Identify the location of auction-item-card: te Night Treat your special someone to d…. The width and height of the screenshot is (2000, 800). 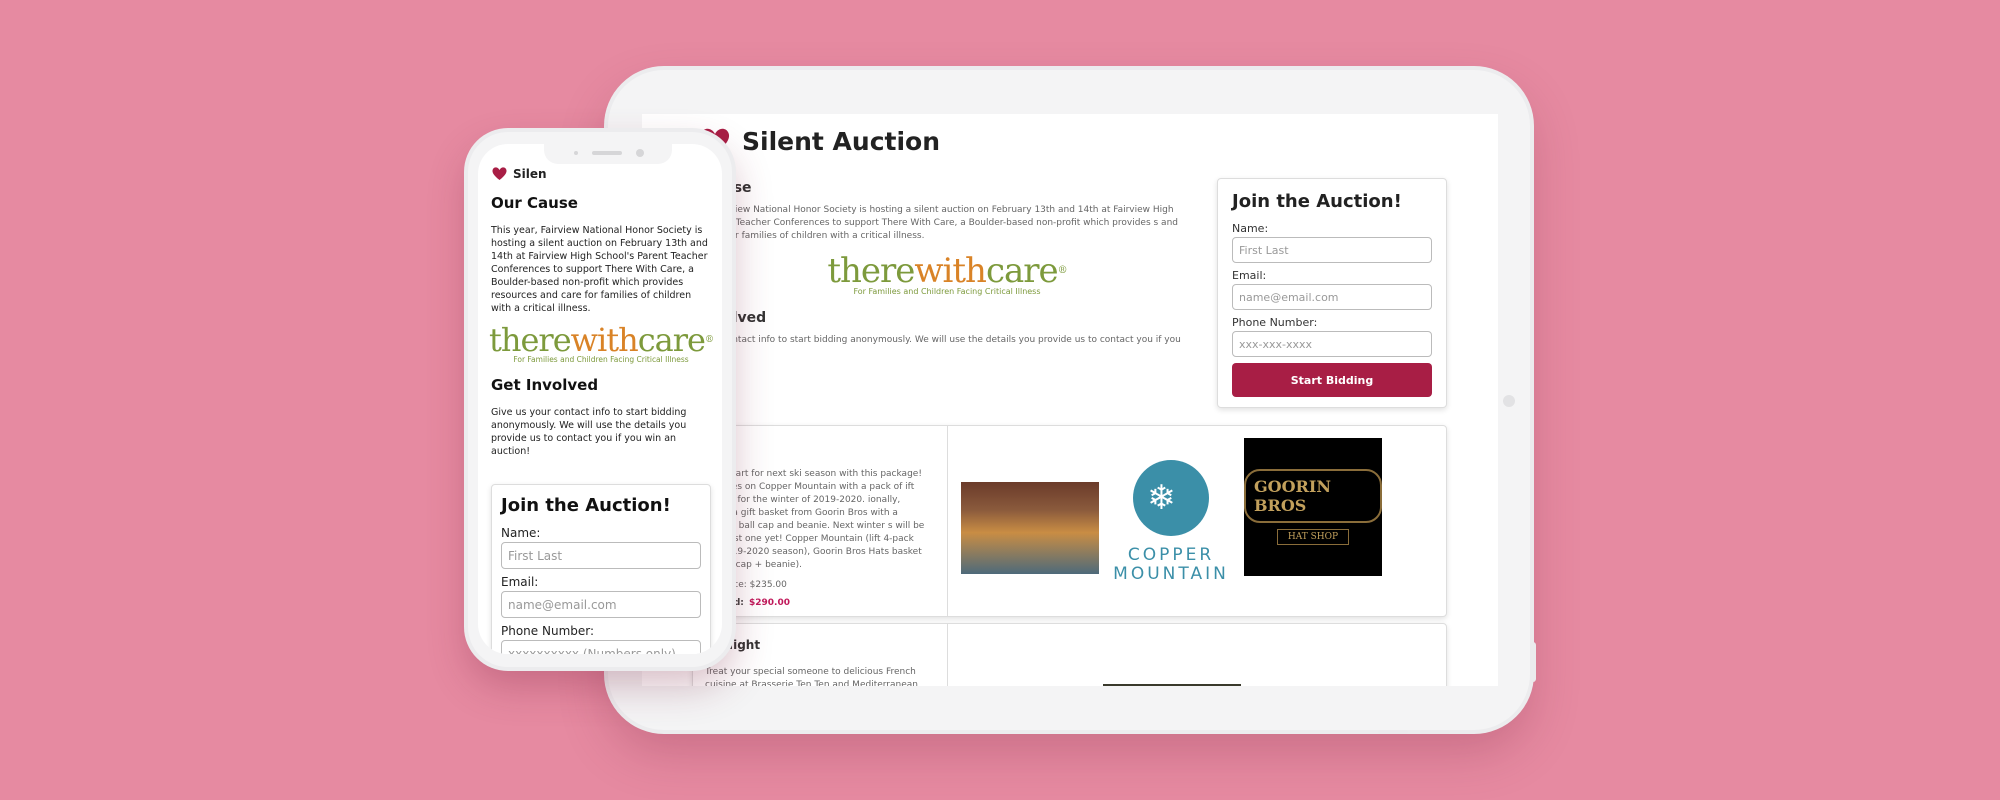
(1069, 654).